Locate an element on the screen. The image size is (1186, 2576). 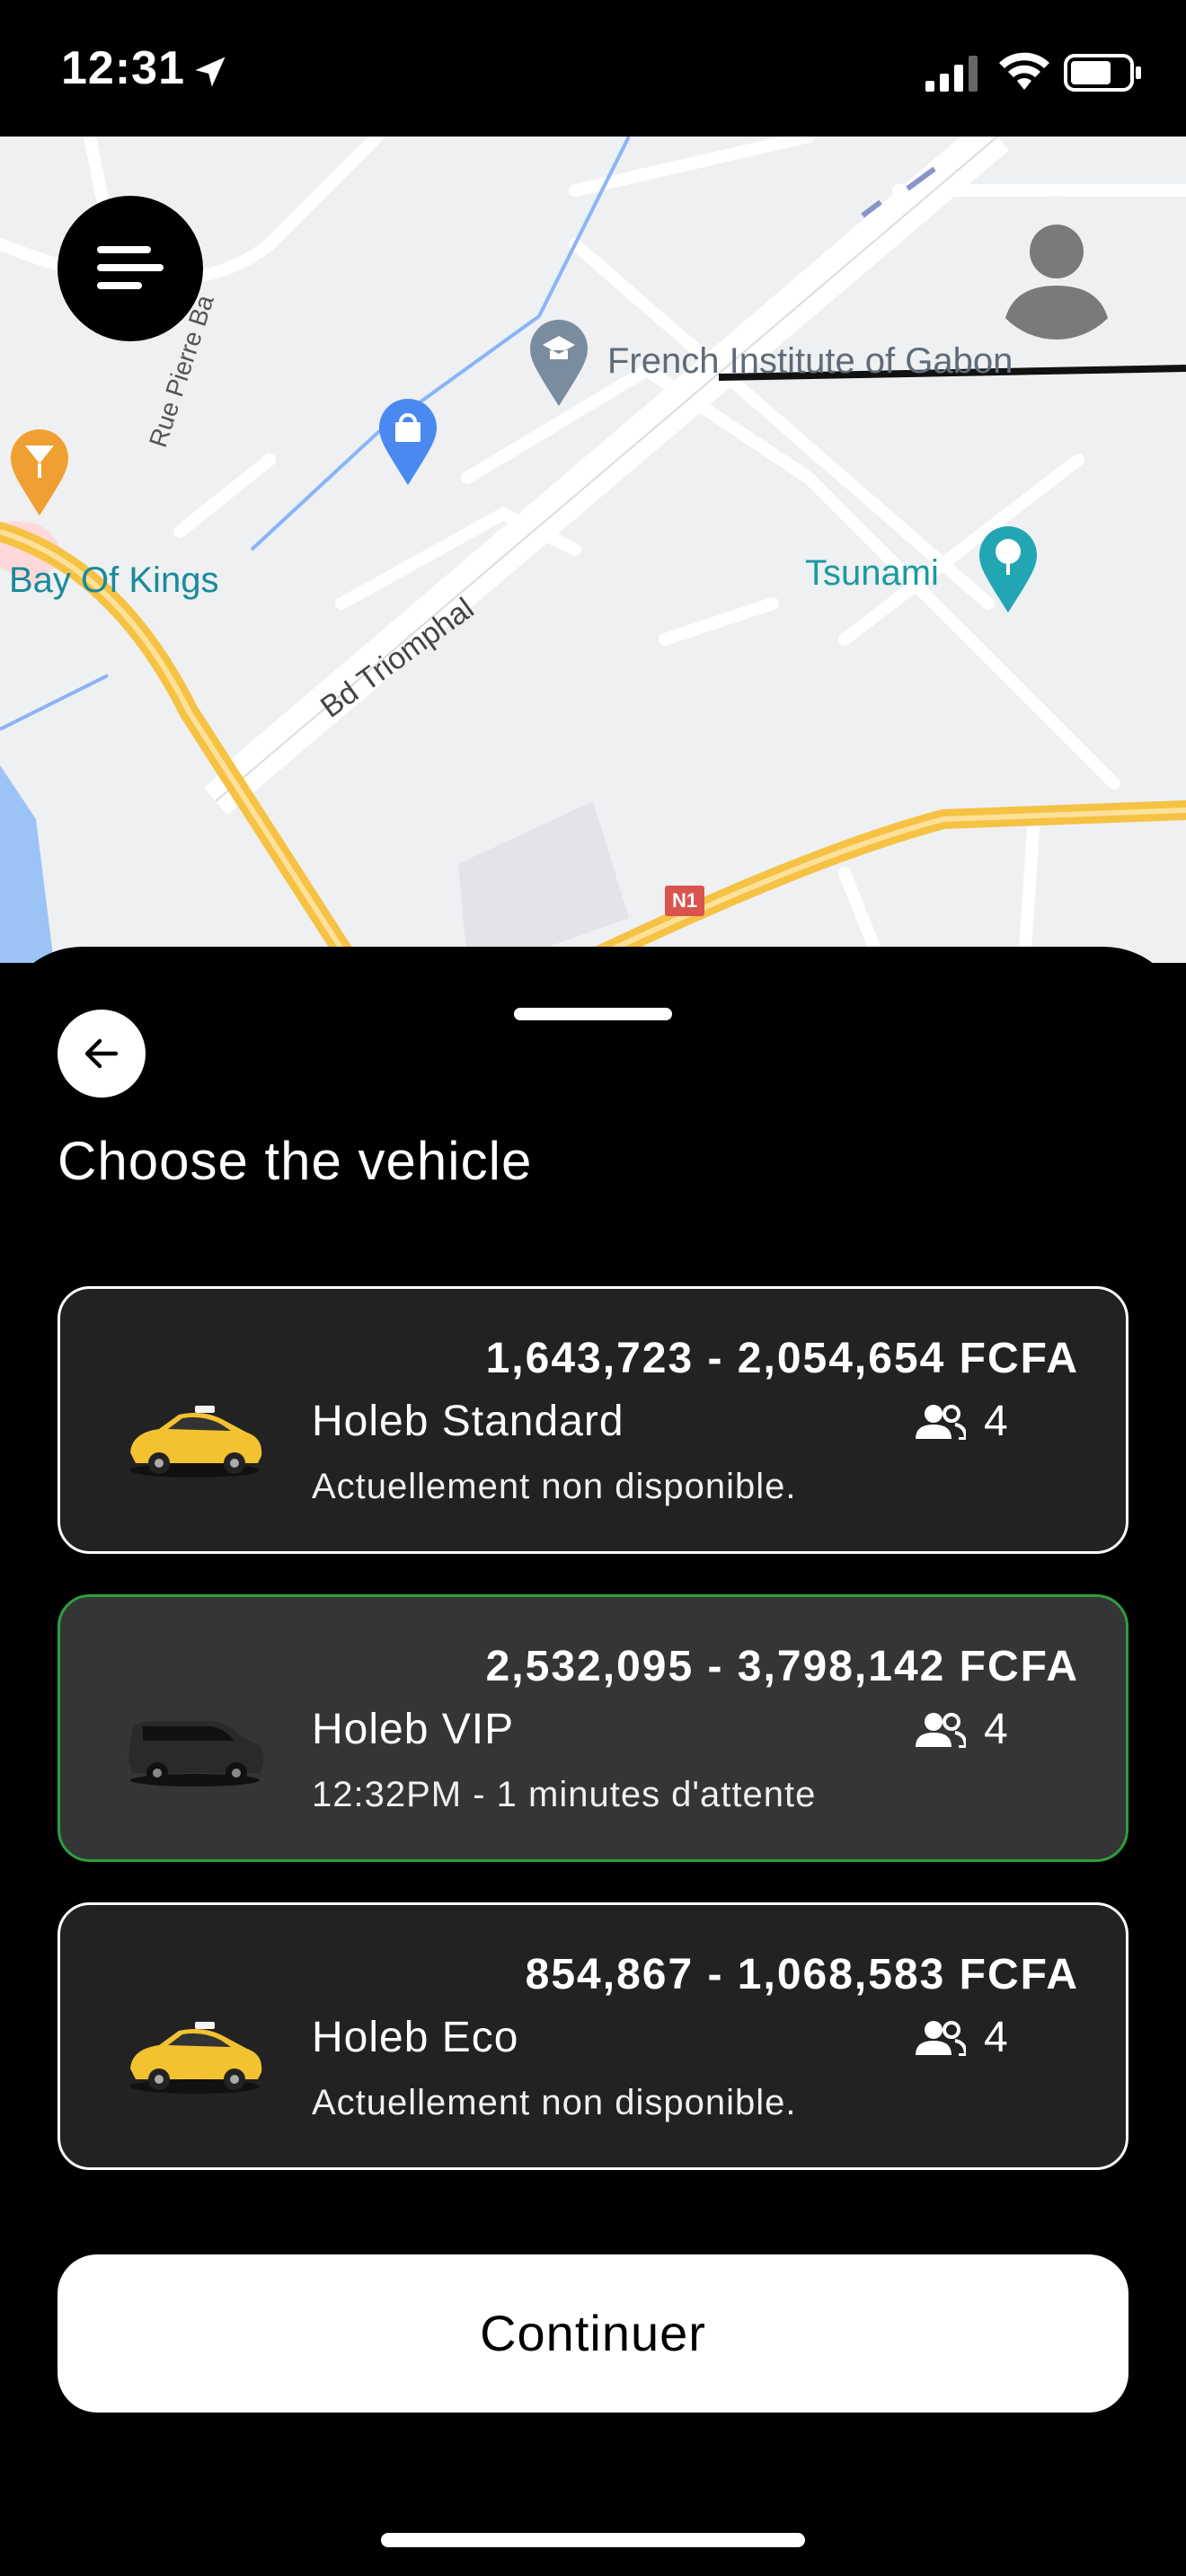
battery-icon is located at coordinates (1102, 73).